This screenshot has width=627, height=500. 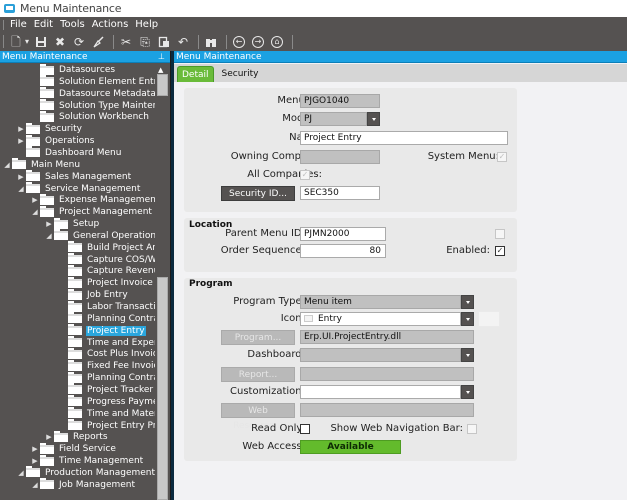 I want to click on scroll-thumb, so click(x=162, y=388).